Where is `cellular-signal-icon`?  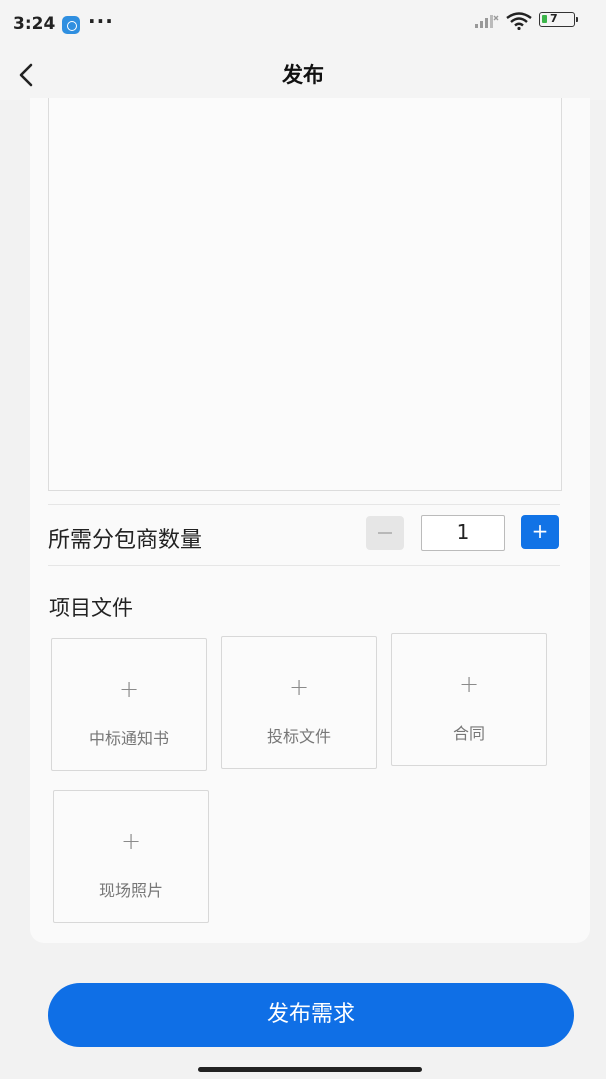
cellular-signal-icon is located at coordinates (487, 21).